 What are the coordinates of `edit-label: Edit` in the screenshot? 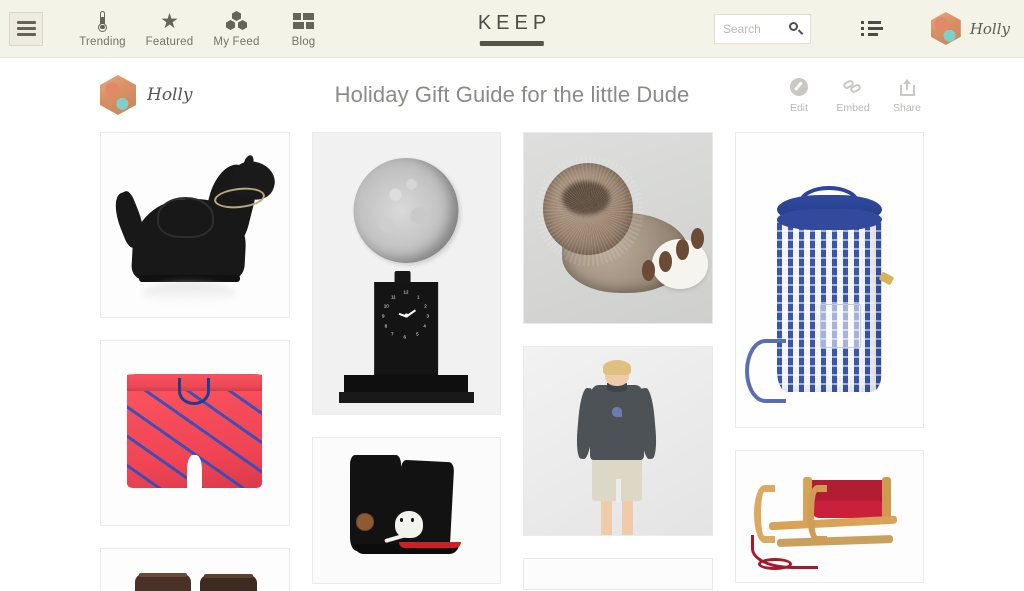 It's located at (799, 108).